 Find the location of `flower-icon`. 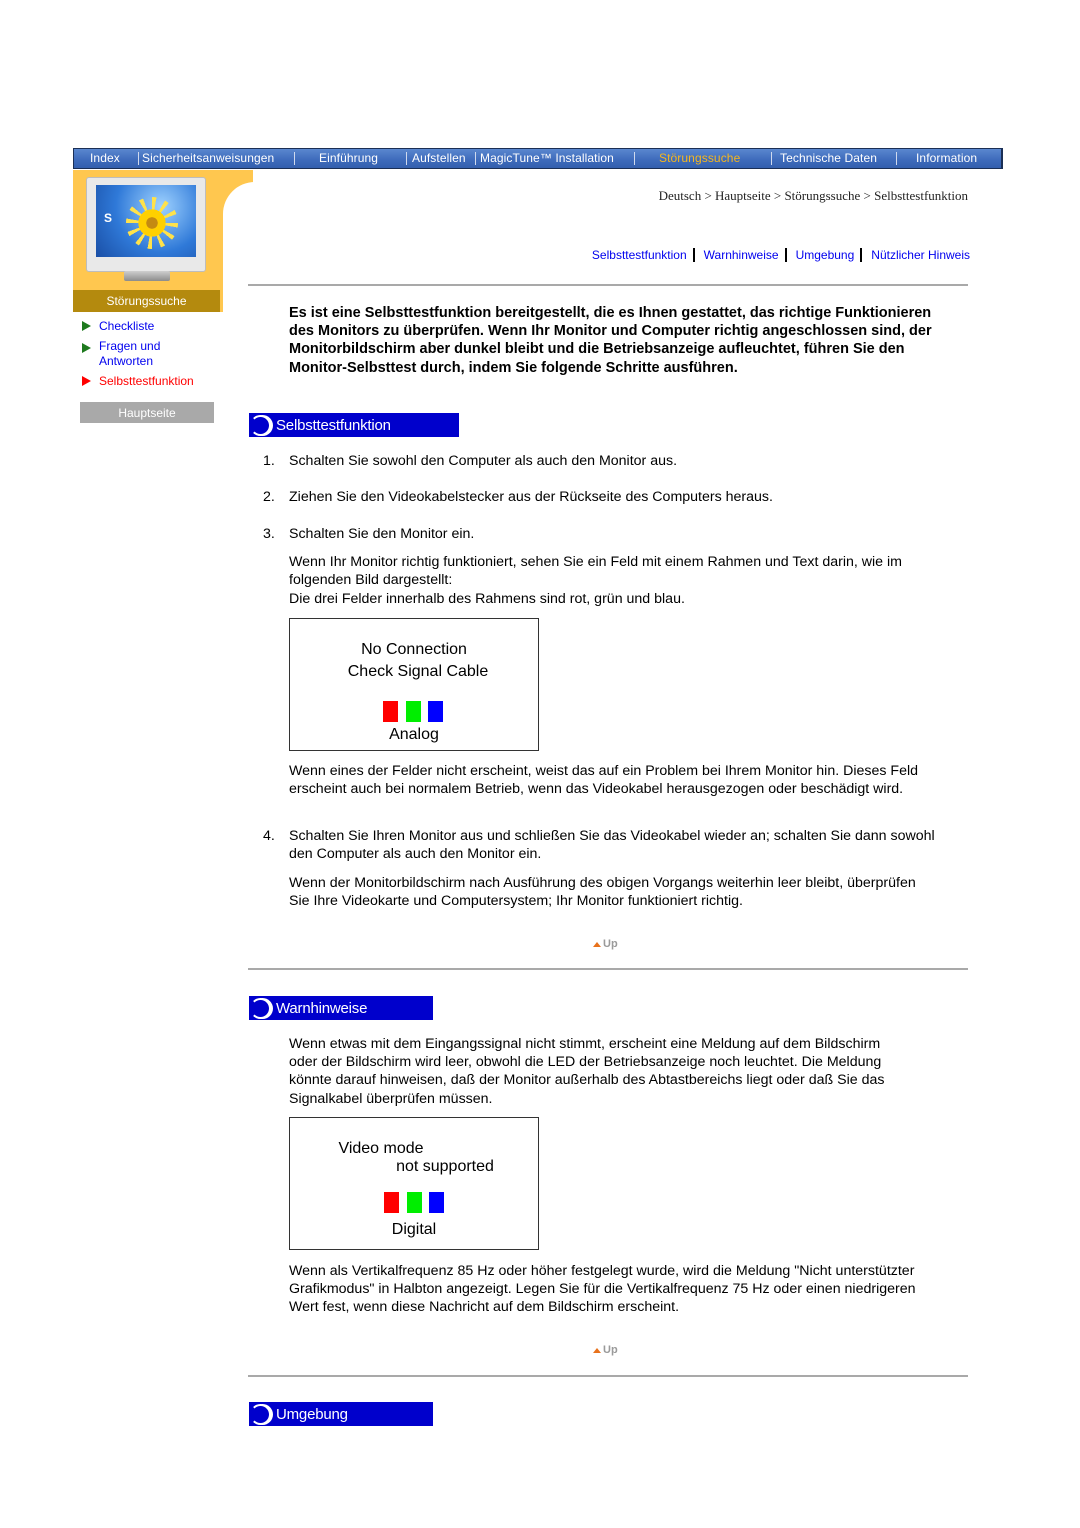

flower-icon is located at coordinates (152, 223).